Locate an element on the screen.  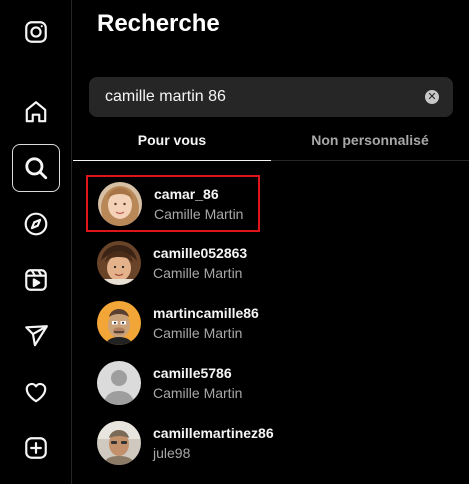
result-item-camille5786: camille5786 Camille Martin is located at coordinates (172, 383).